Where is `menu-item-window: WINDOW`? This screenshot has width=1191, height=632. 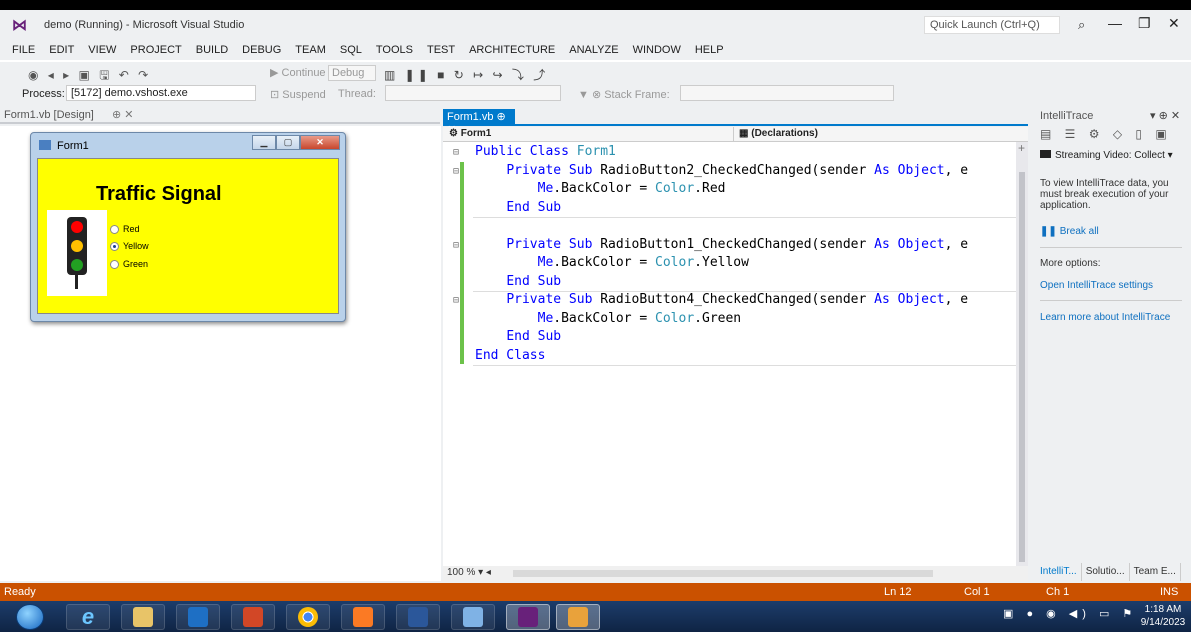
menu-item-window: WINDOW is located at coordinates (657, 52).